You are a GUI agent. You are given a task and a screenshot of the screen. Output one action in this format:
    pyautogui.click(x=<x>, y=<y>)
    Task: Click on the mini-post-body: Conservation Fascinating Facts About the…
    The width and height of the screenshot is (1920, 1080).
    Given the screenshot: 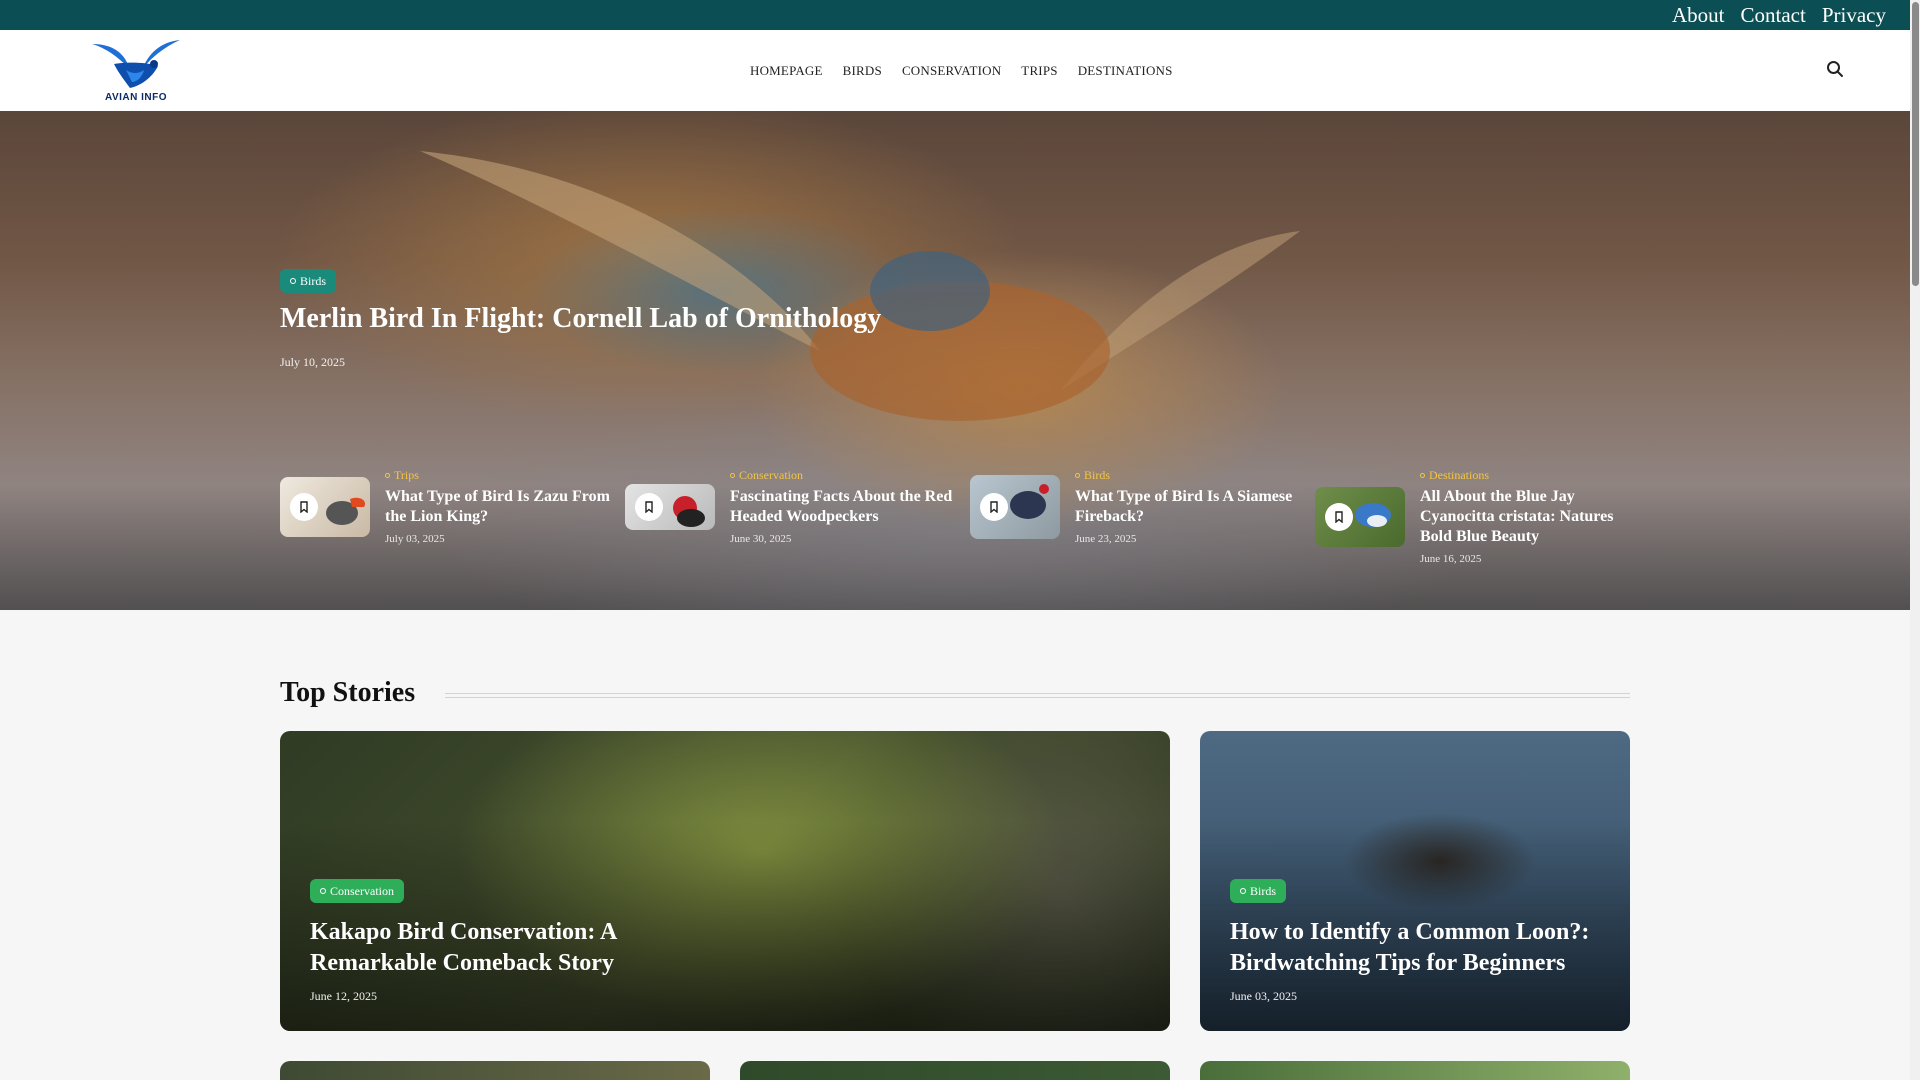 What is the action you would take?
    pyautogui.click(x=842, y=506)
    